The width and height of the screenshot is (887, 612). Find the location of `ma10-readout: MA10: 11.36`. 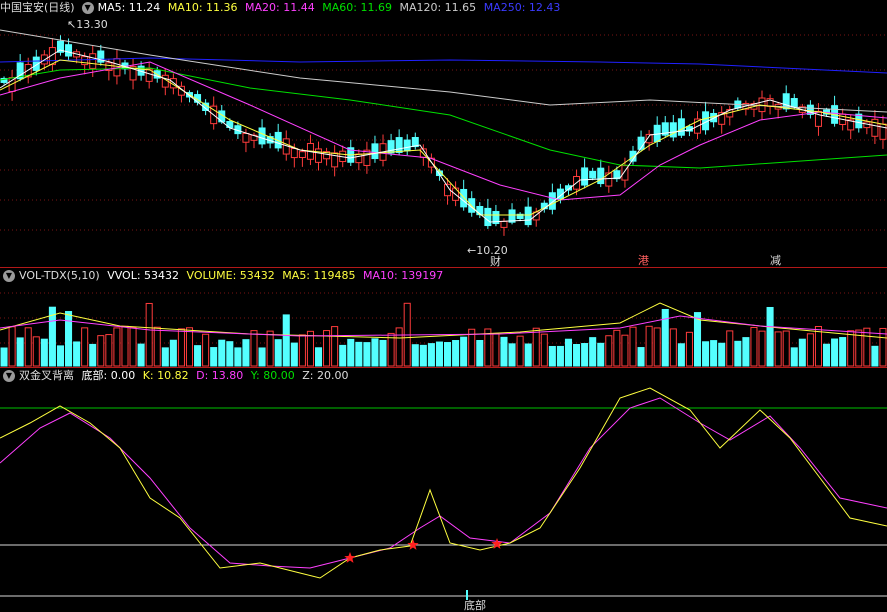

ma10-readout: MA10: 11.36 is located at coordinates (202, 7).